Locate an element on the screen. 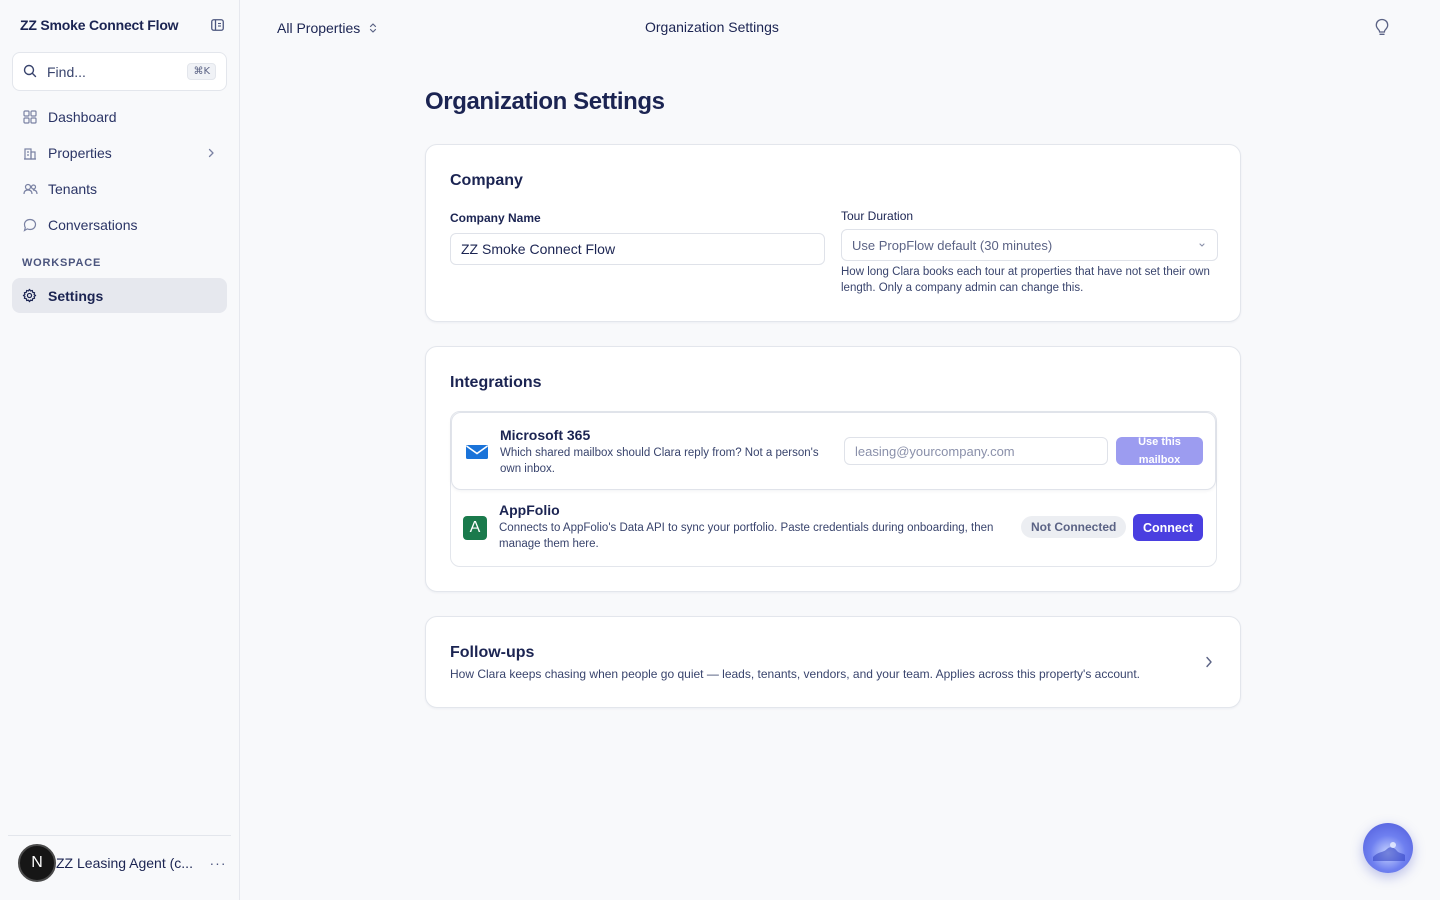 This screenshot has height=900, width=1440. followups-card-title: Follow-ups is located at coordinates (492, 652).